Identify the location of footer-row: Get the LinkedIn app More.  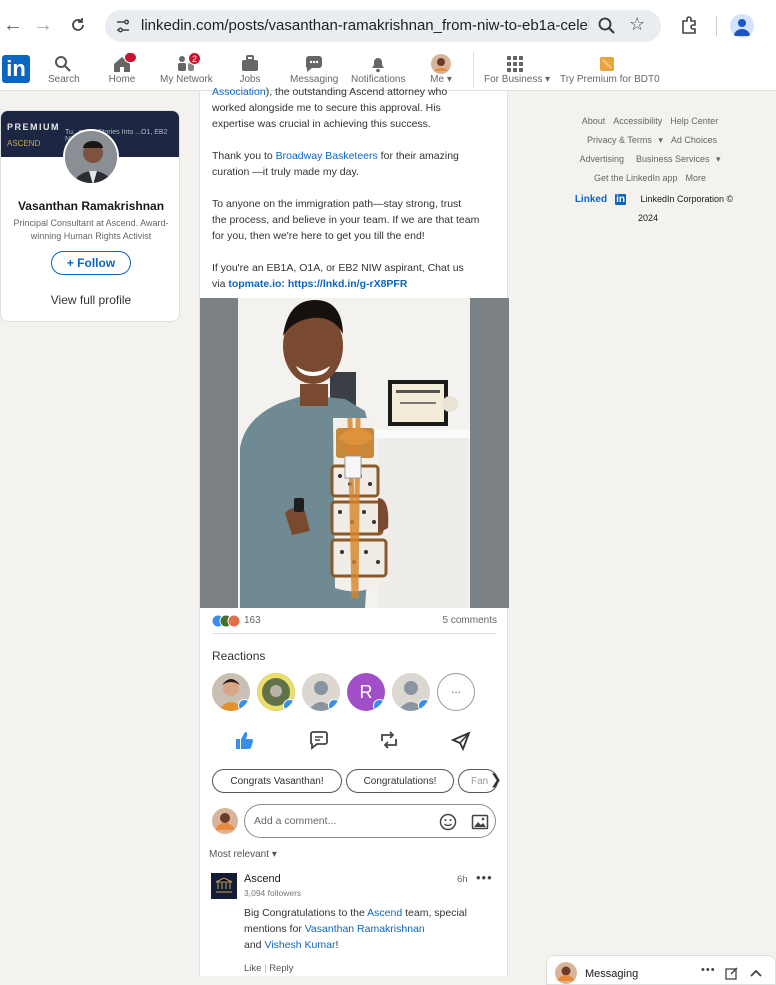
(650, 178).